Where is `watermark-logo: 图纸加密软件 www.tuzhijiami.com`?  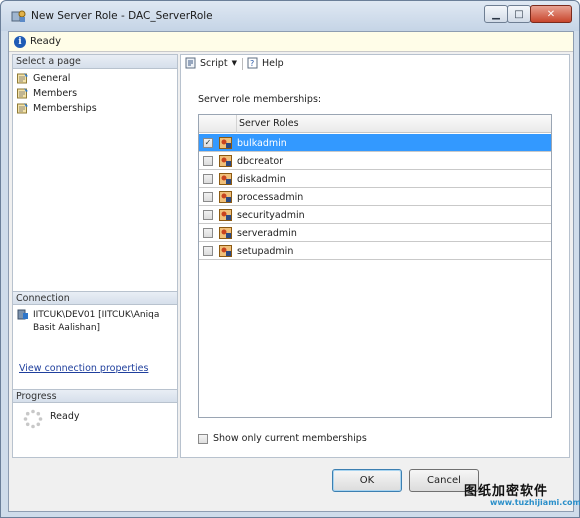 watermark-logo: 图纸加密软件 www.tuzhijiami.com is located at coordinates (522, 497).